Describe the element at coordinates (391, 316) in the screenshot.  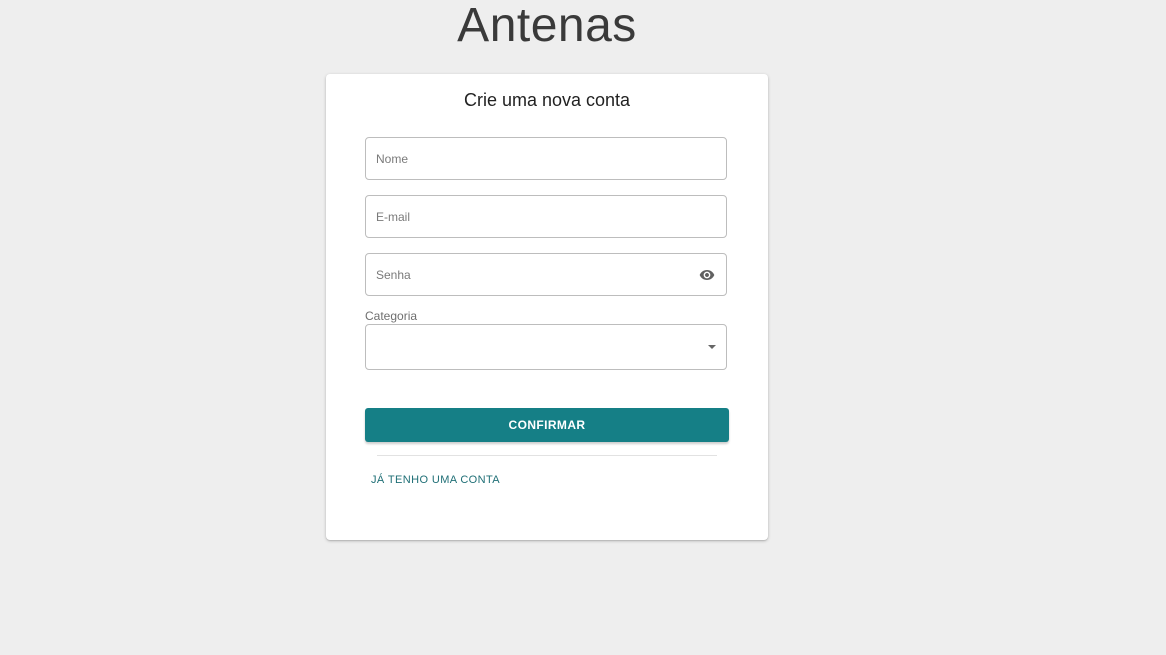
I see `categoria-label: Categoria` at that location.